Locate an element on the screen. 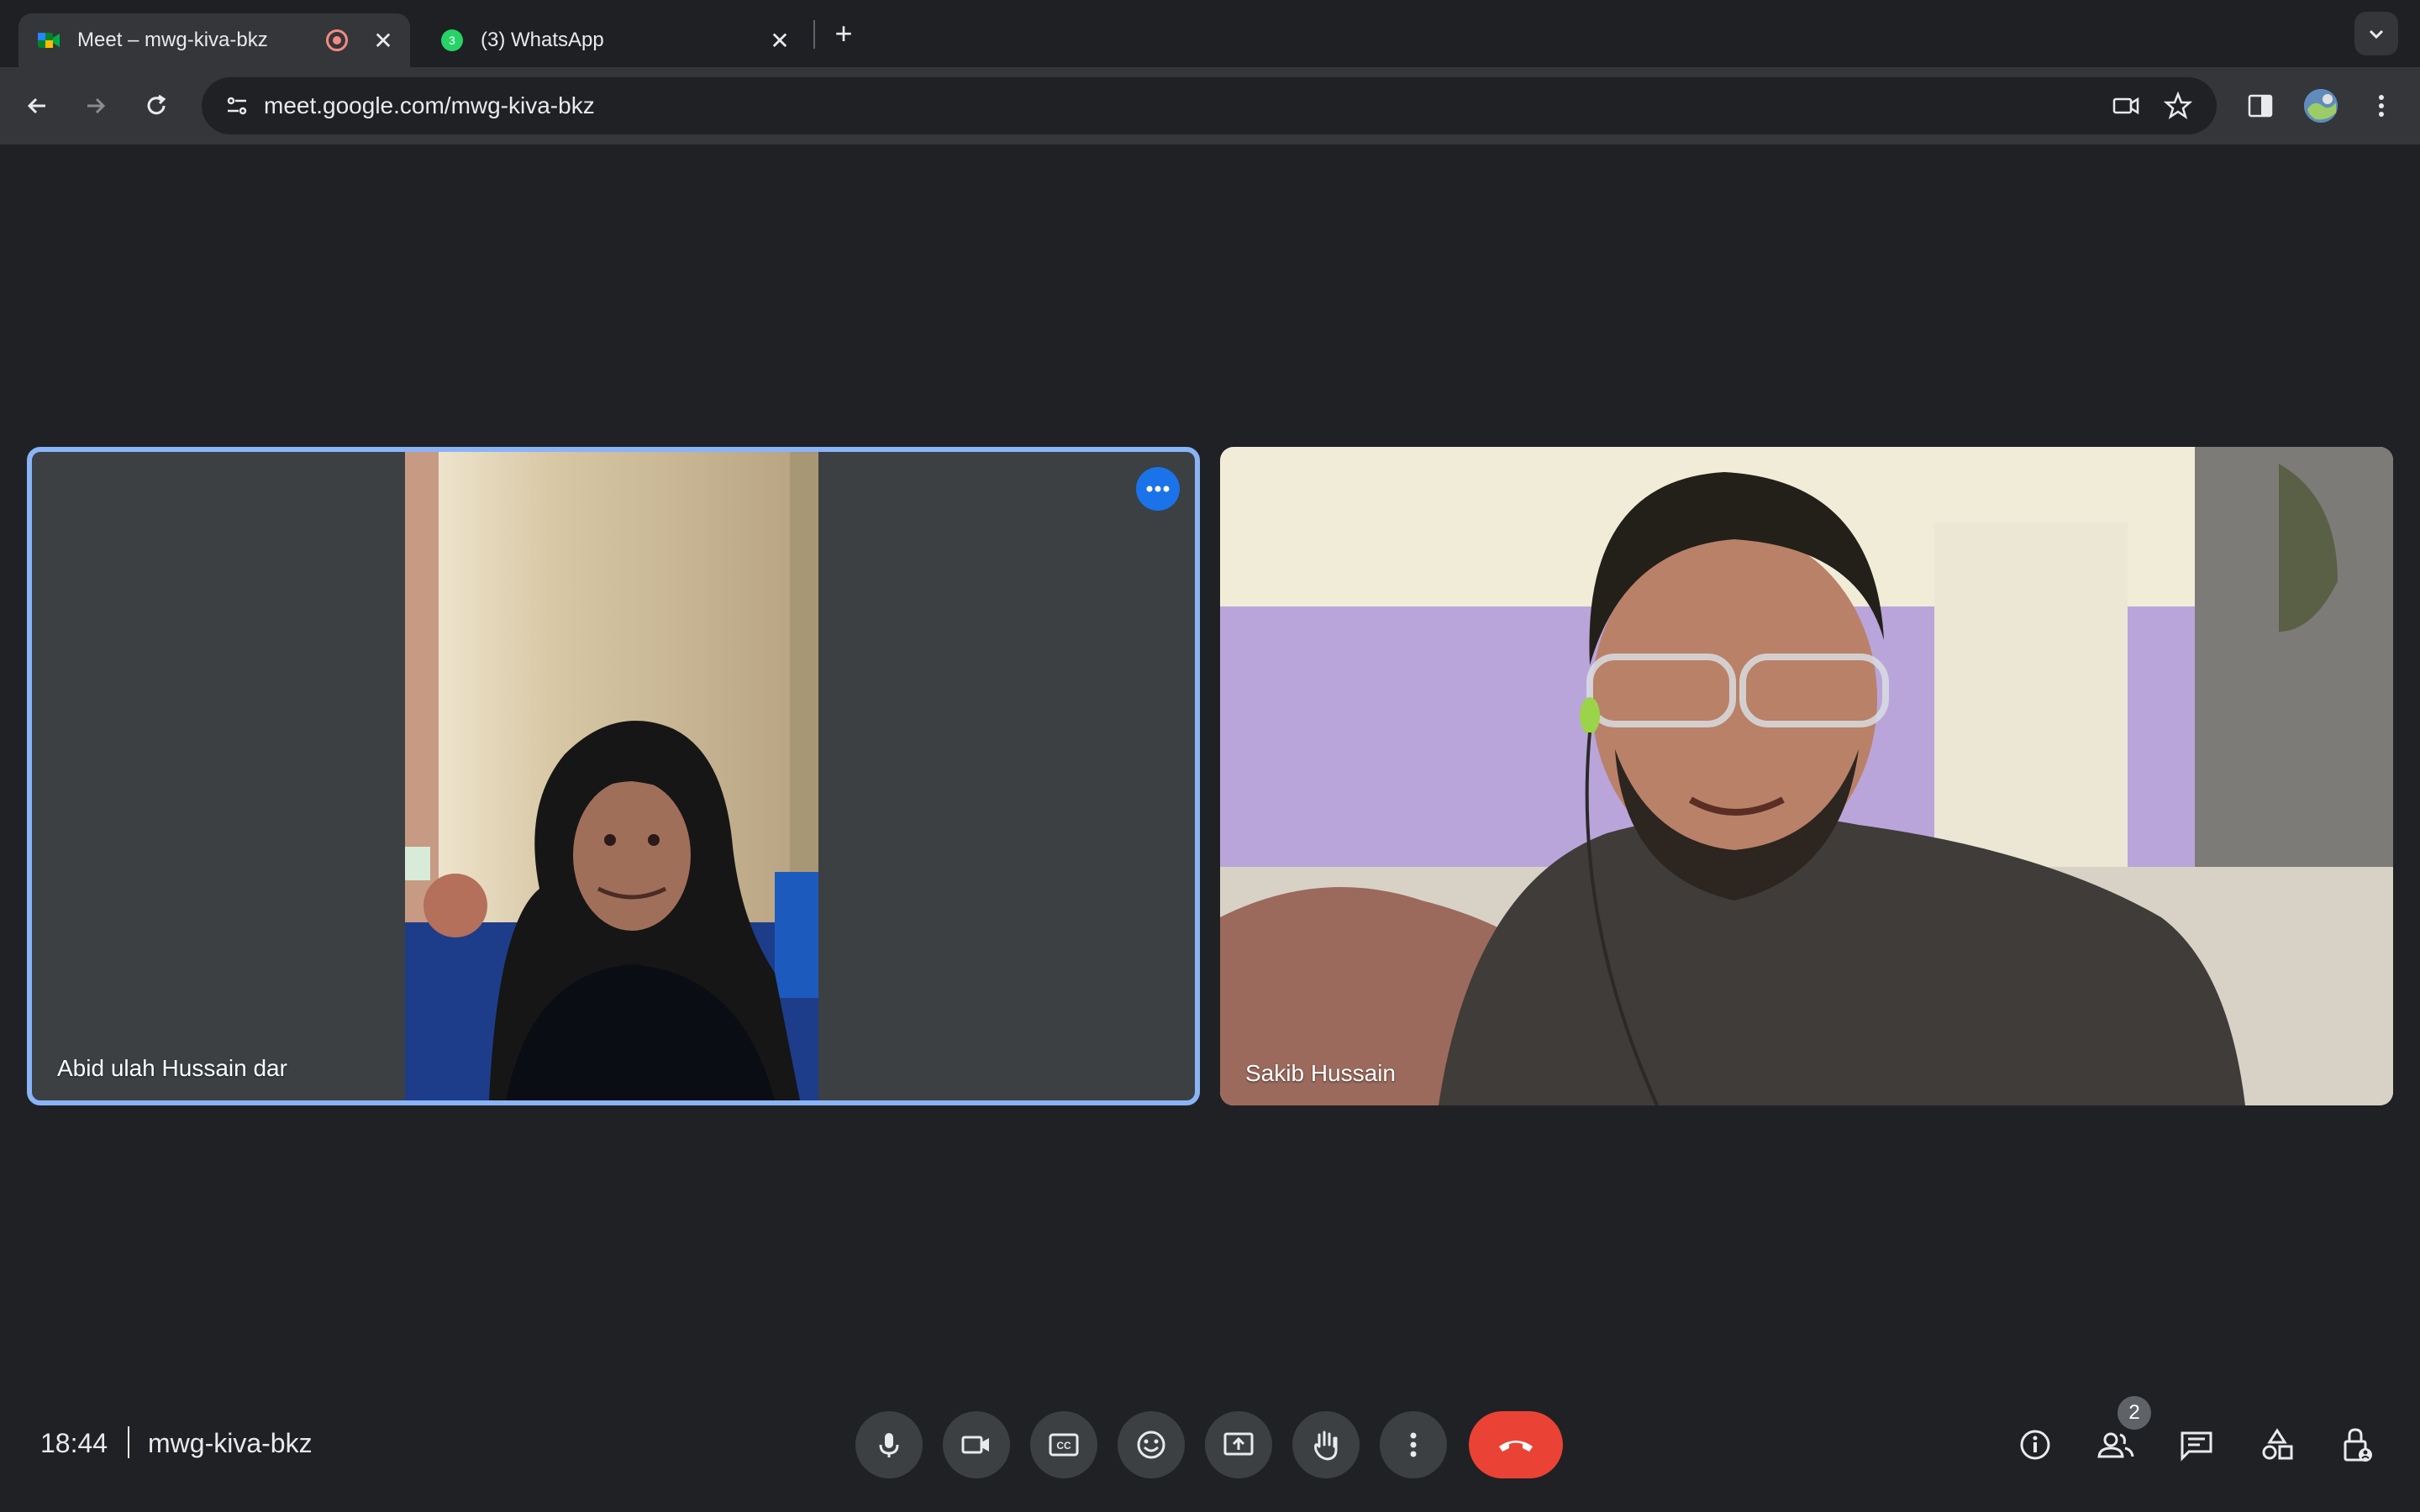  participant-video is located at coordinates (612, 776).